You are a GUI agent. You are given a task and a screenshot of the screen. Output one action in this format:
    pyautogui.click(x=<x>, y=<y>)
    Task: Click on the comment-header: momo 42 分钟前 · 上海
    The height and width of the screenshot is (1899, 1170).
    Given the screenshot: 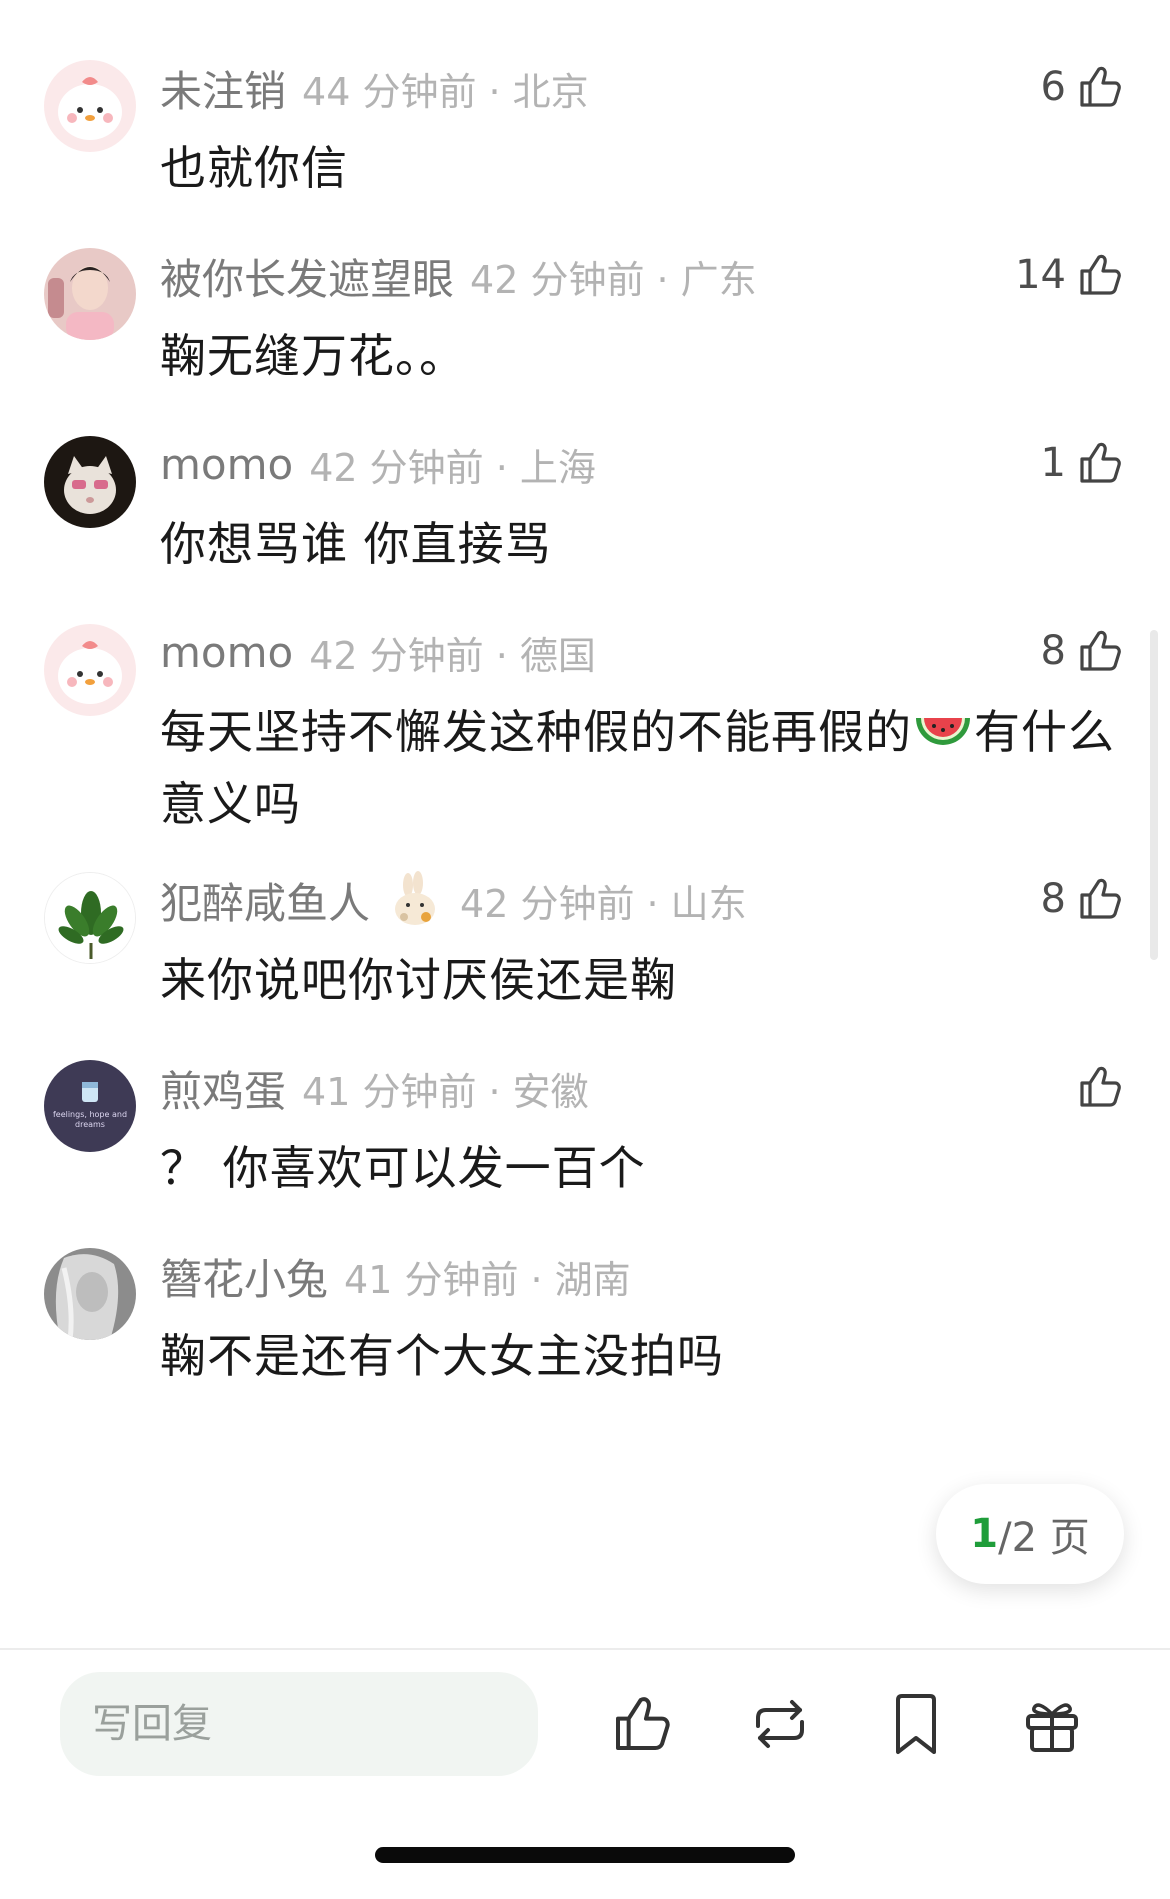 What is the action you would take?
    pyautogui.click(x=378, y=464)
    